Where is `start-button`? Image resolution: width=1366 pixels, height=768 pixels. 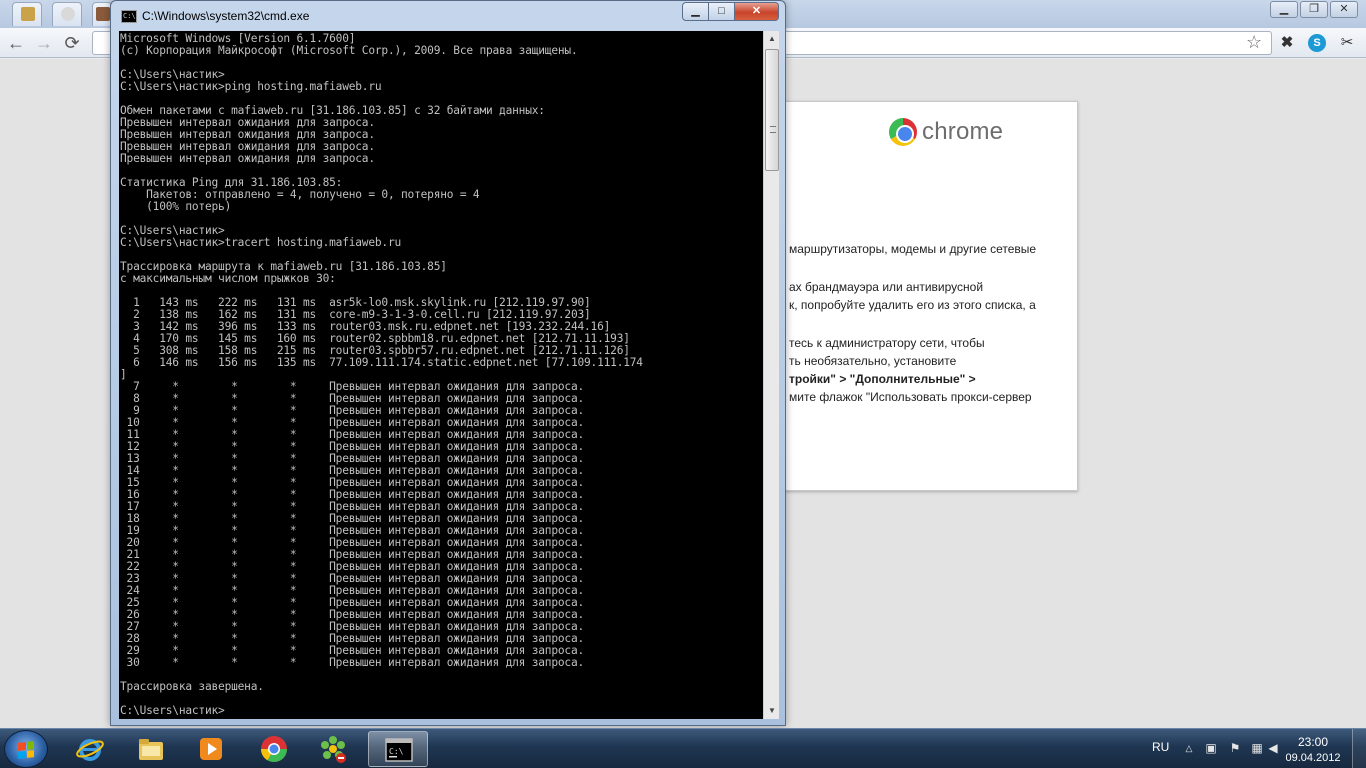
start-button is located at coordinates (26, 749).